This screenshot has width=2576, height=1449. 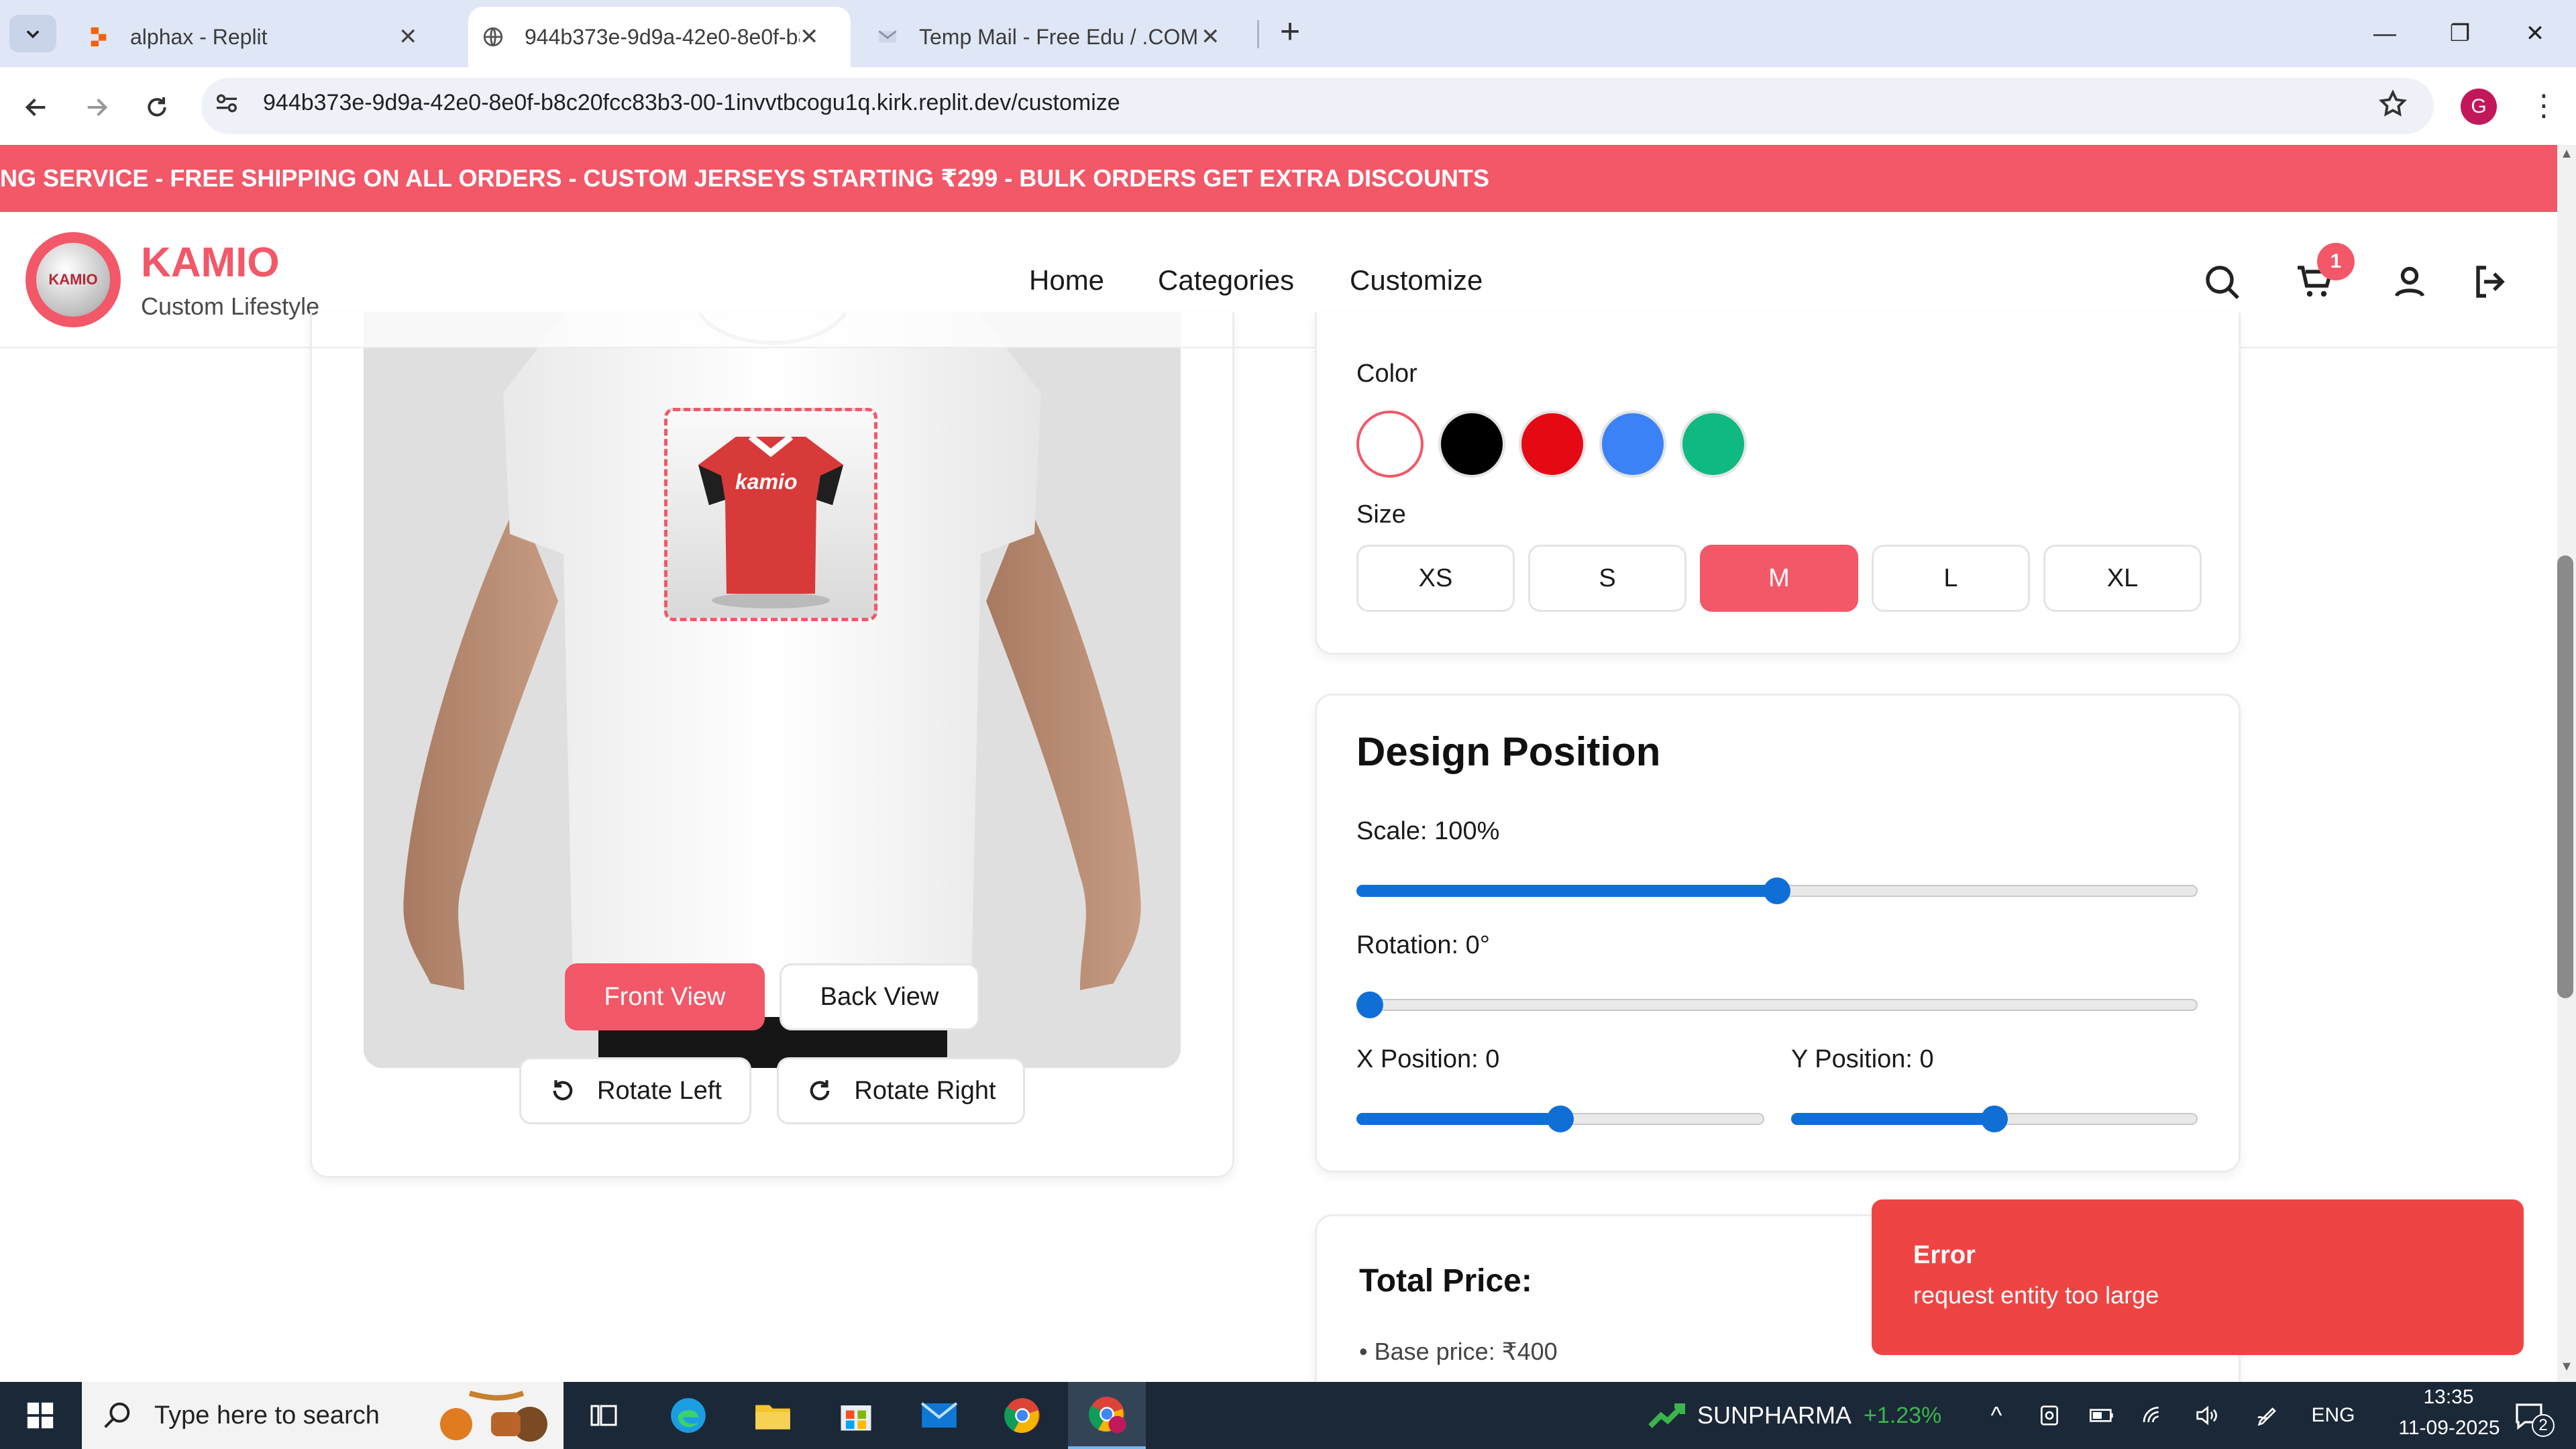 I want to click on color-swatch-blue, so click(x=1632, y=444).